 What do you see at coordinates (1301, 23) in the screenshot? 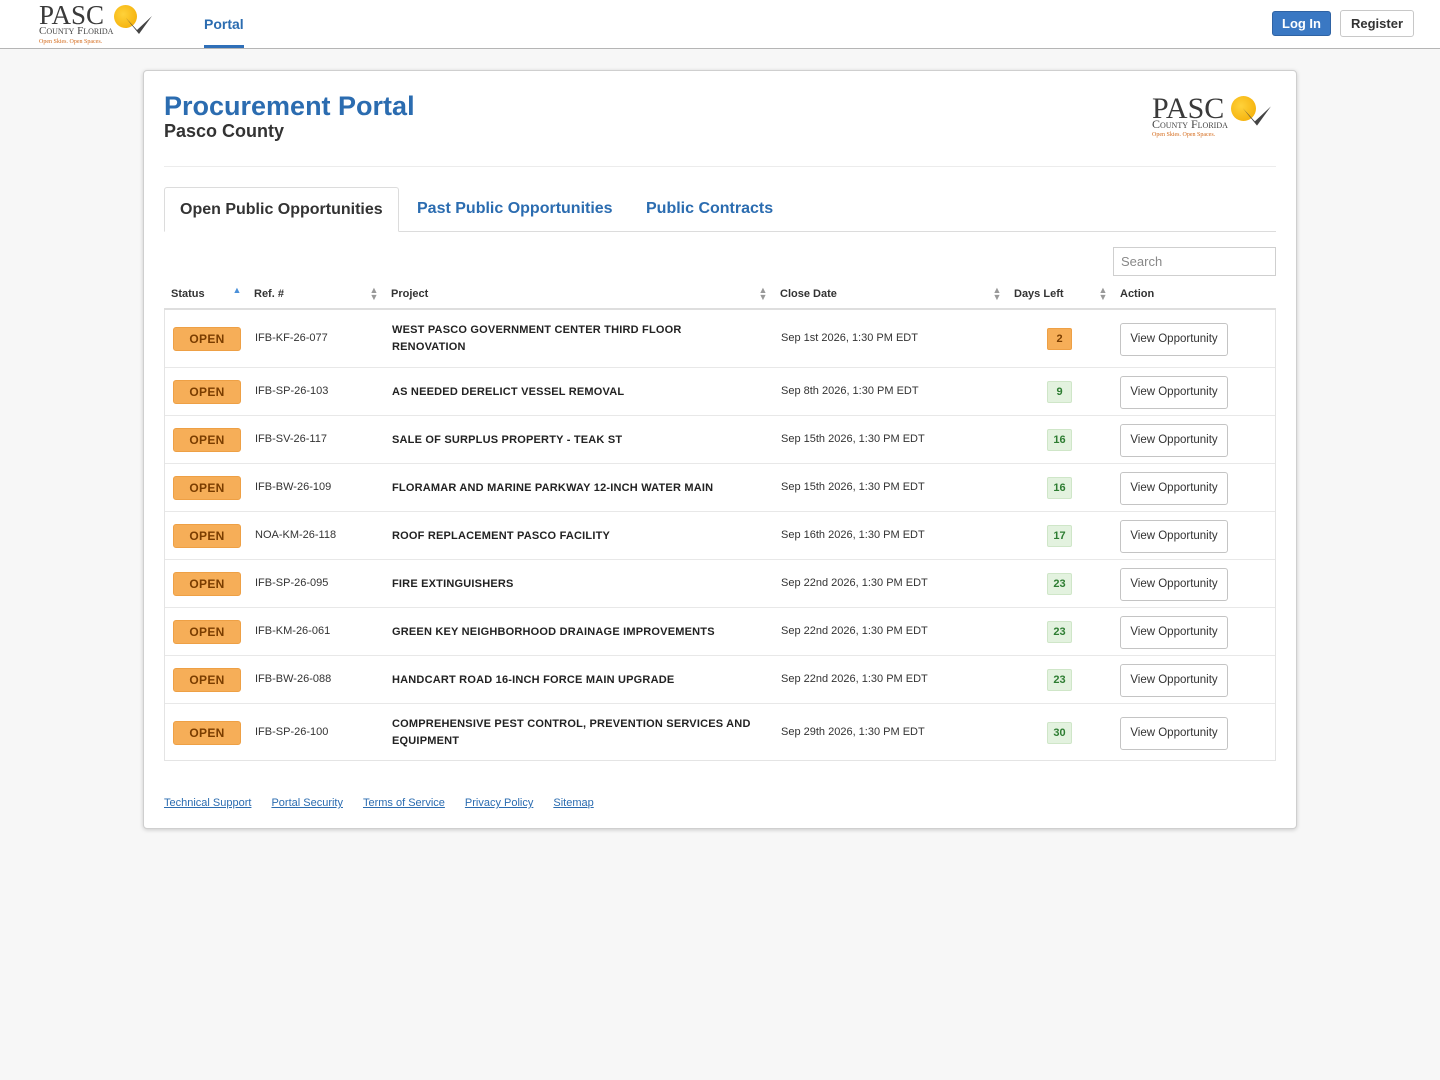
I see `login-button: Log In` at bounding box center [1301, 23].